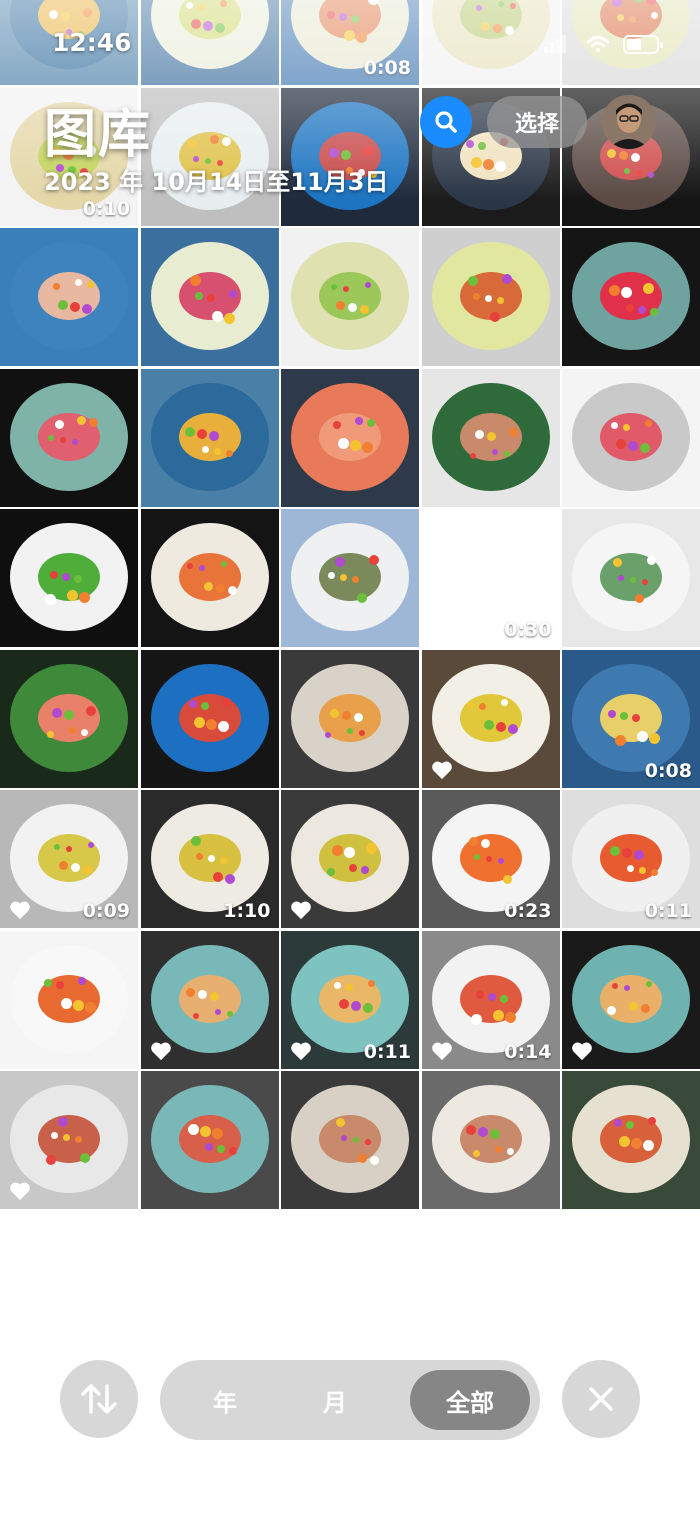  What do you see at coordinates (225, 1400) in the screenshot?
I see `segment-year: 年` at bounding box center [225, 1400].